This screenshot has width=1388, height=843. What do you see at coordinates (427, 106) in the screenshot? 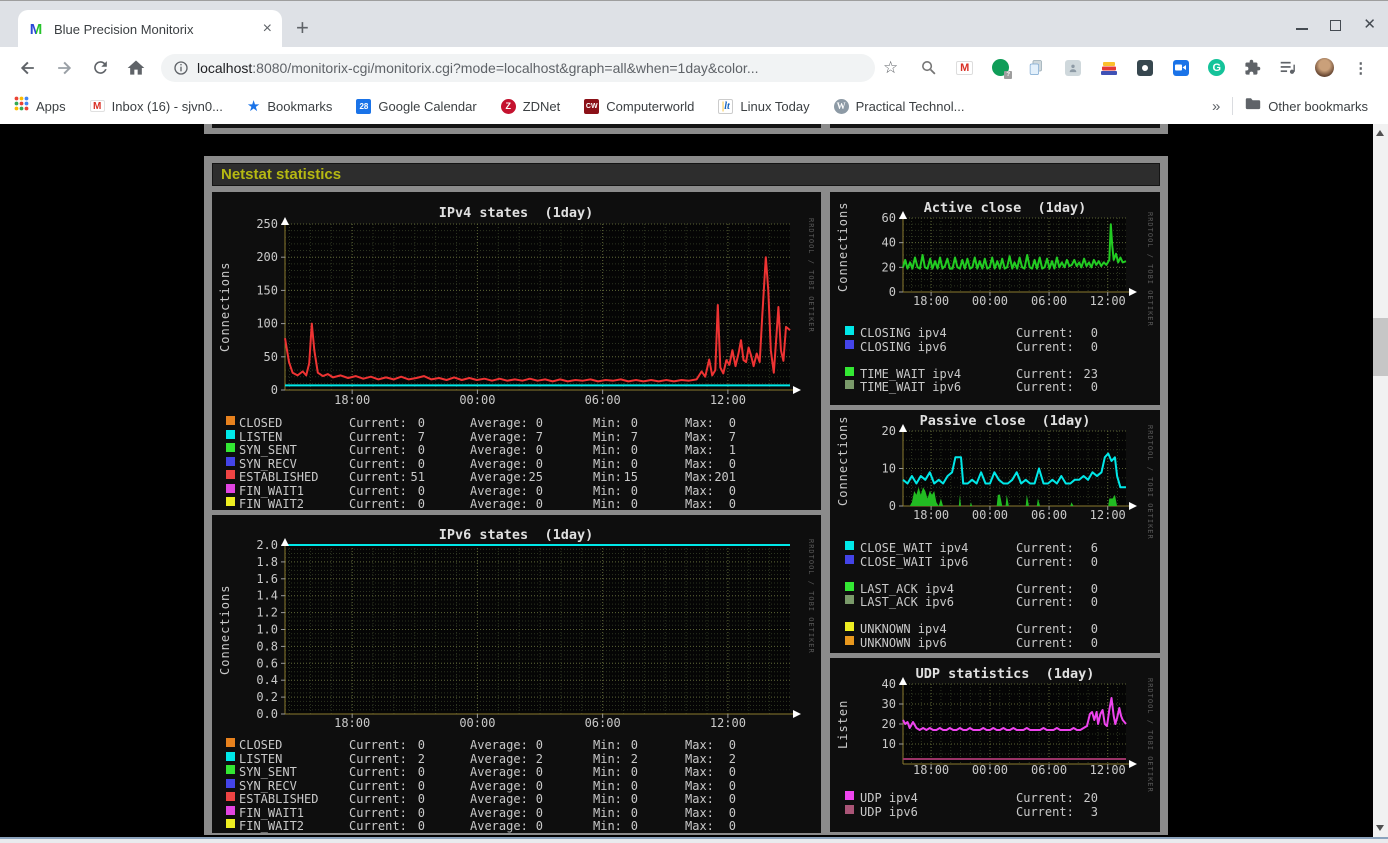
I see `bookmark-label: Google Calendar` at bounding box center [427, 106].